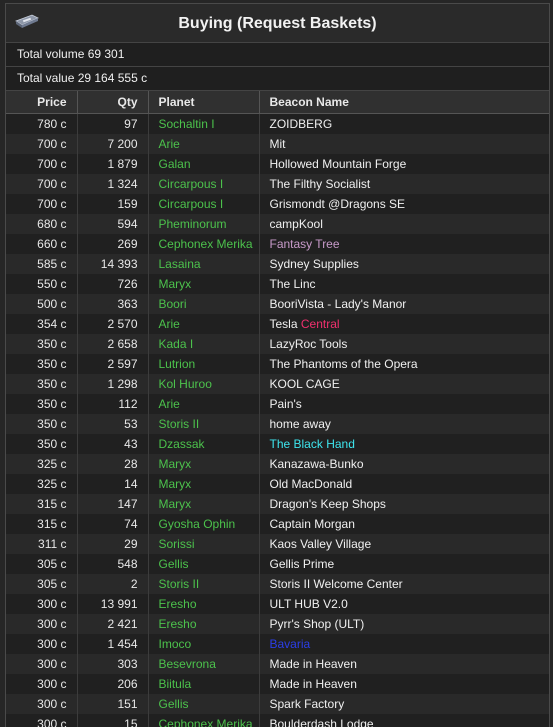  I want to click on beacon-name-segment: Old MacDonald, so click(311, 484).